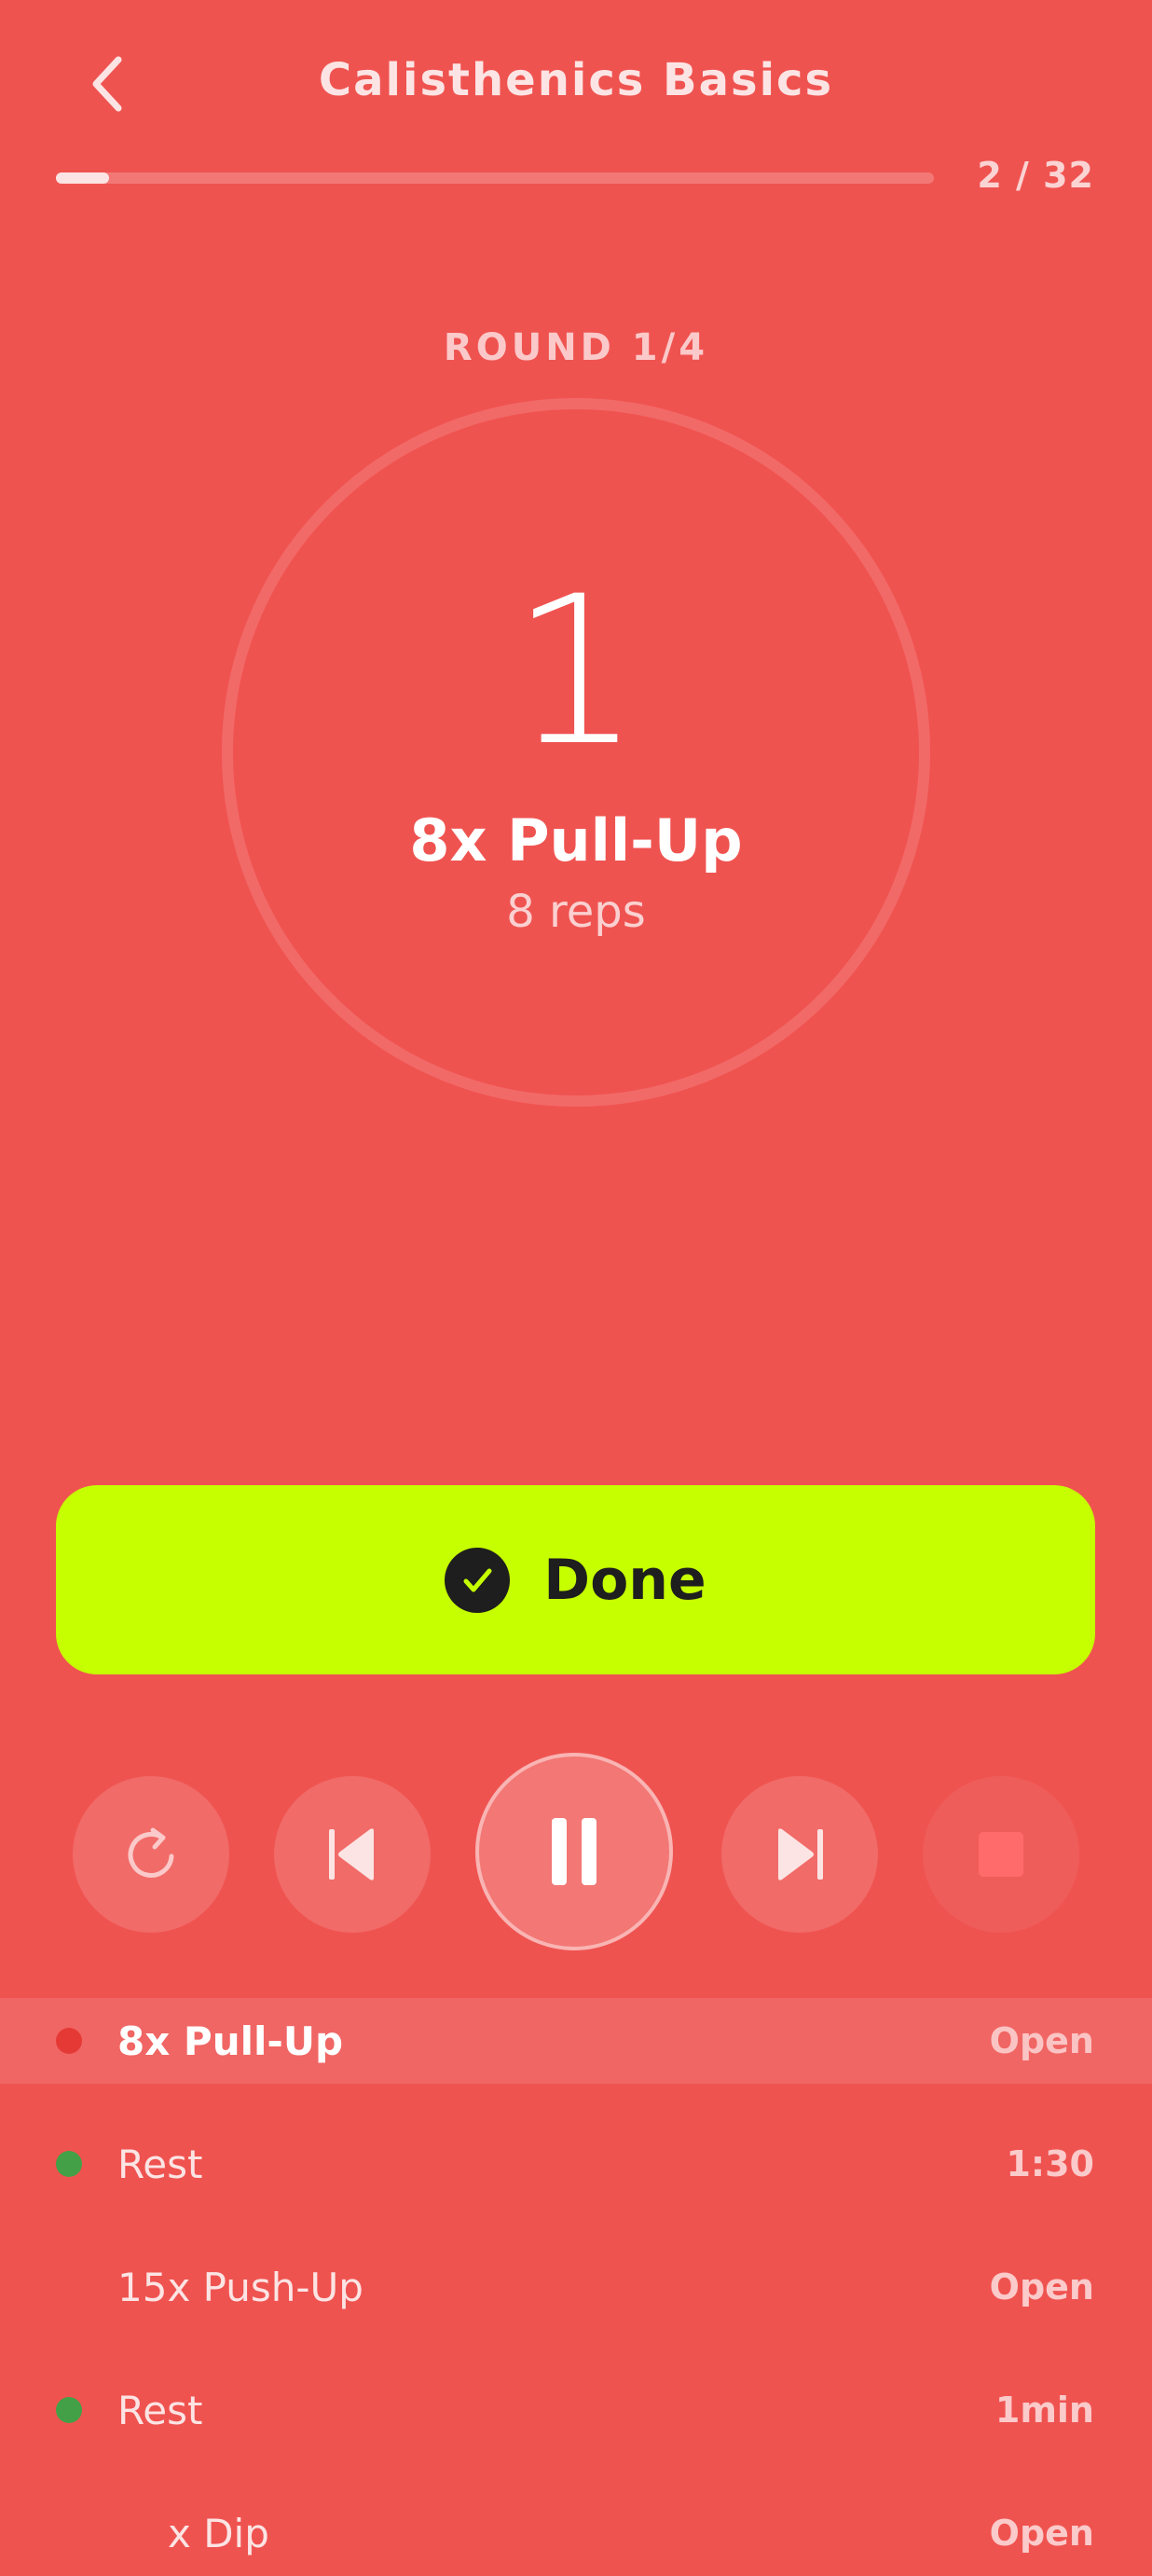 This screenshot has width=1152, height=2576. I want to click on progress-count: 2 / 32, so click(1036, 175).